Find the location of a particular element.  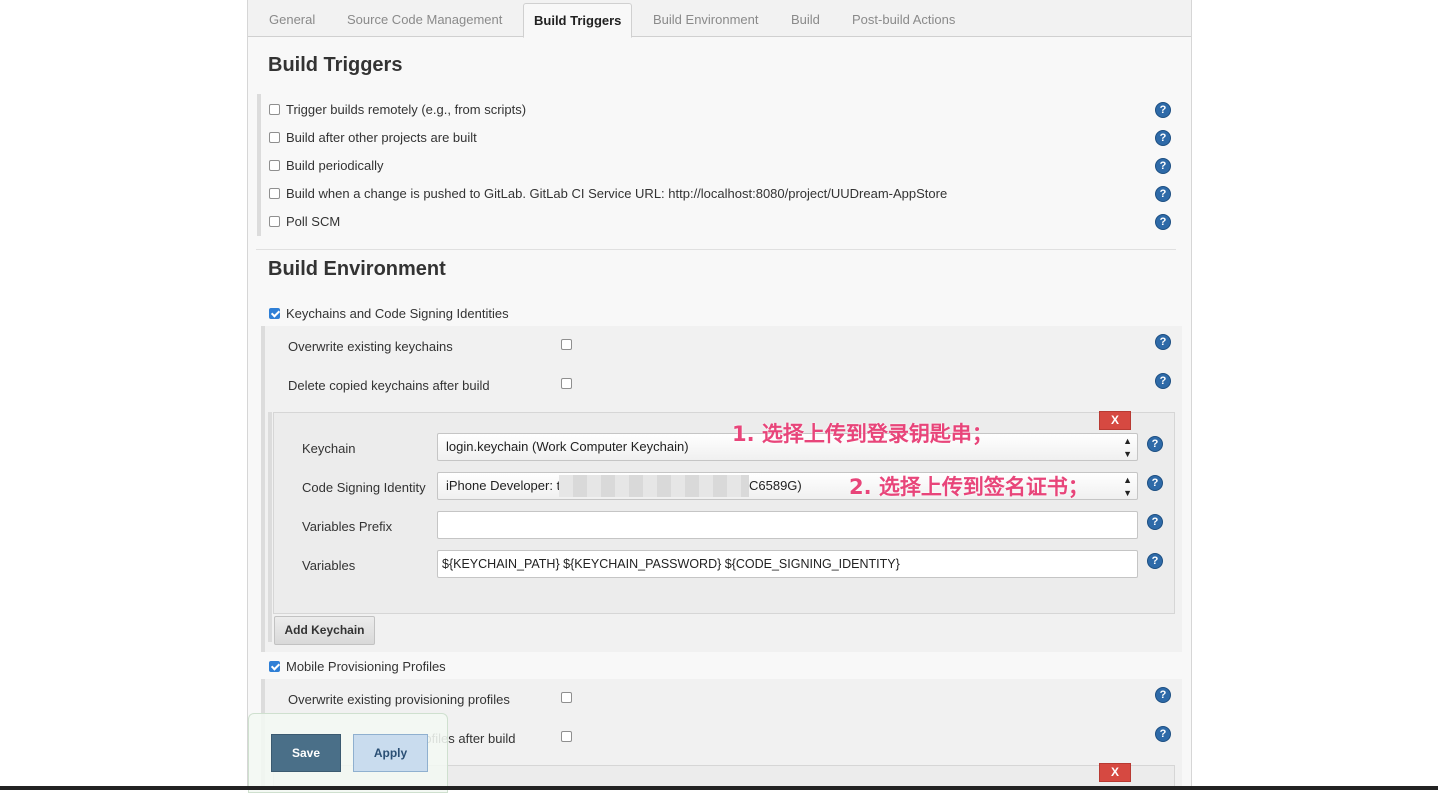

variables-label: Variables is located at coordinates (329, 565).